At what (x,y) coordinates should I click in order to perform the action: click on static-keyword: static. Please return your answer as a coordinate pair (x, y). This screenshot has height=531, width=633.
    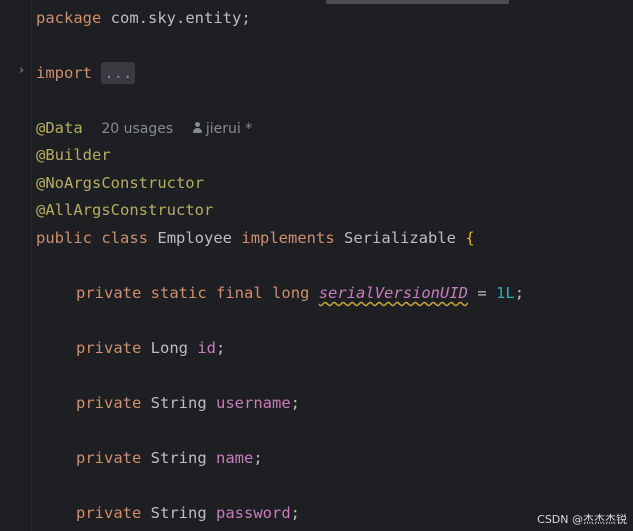
    Looking at the image, I should click on (178, 293).